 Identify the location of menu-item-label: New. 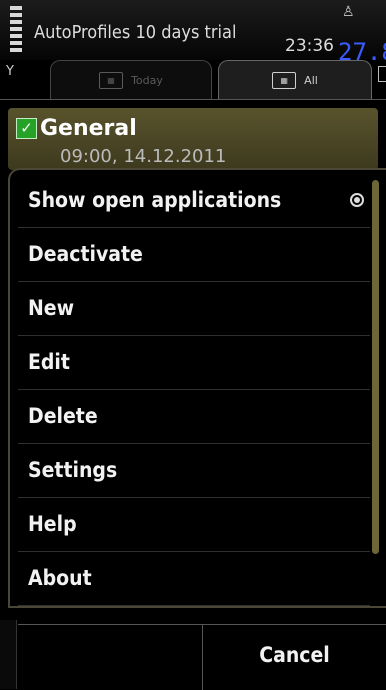
(51, 308).